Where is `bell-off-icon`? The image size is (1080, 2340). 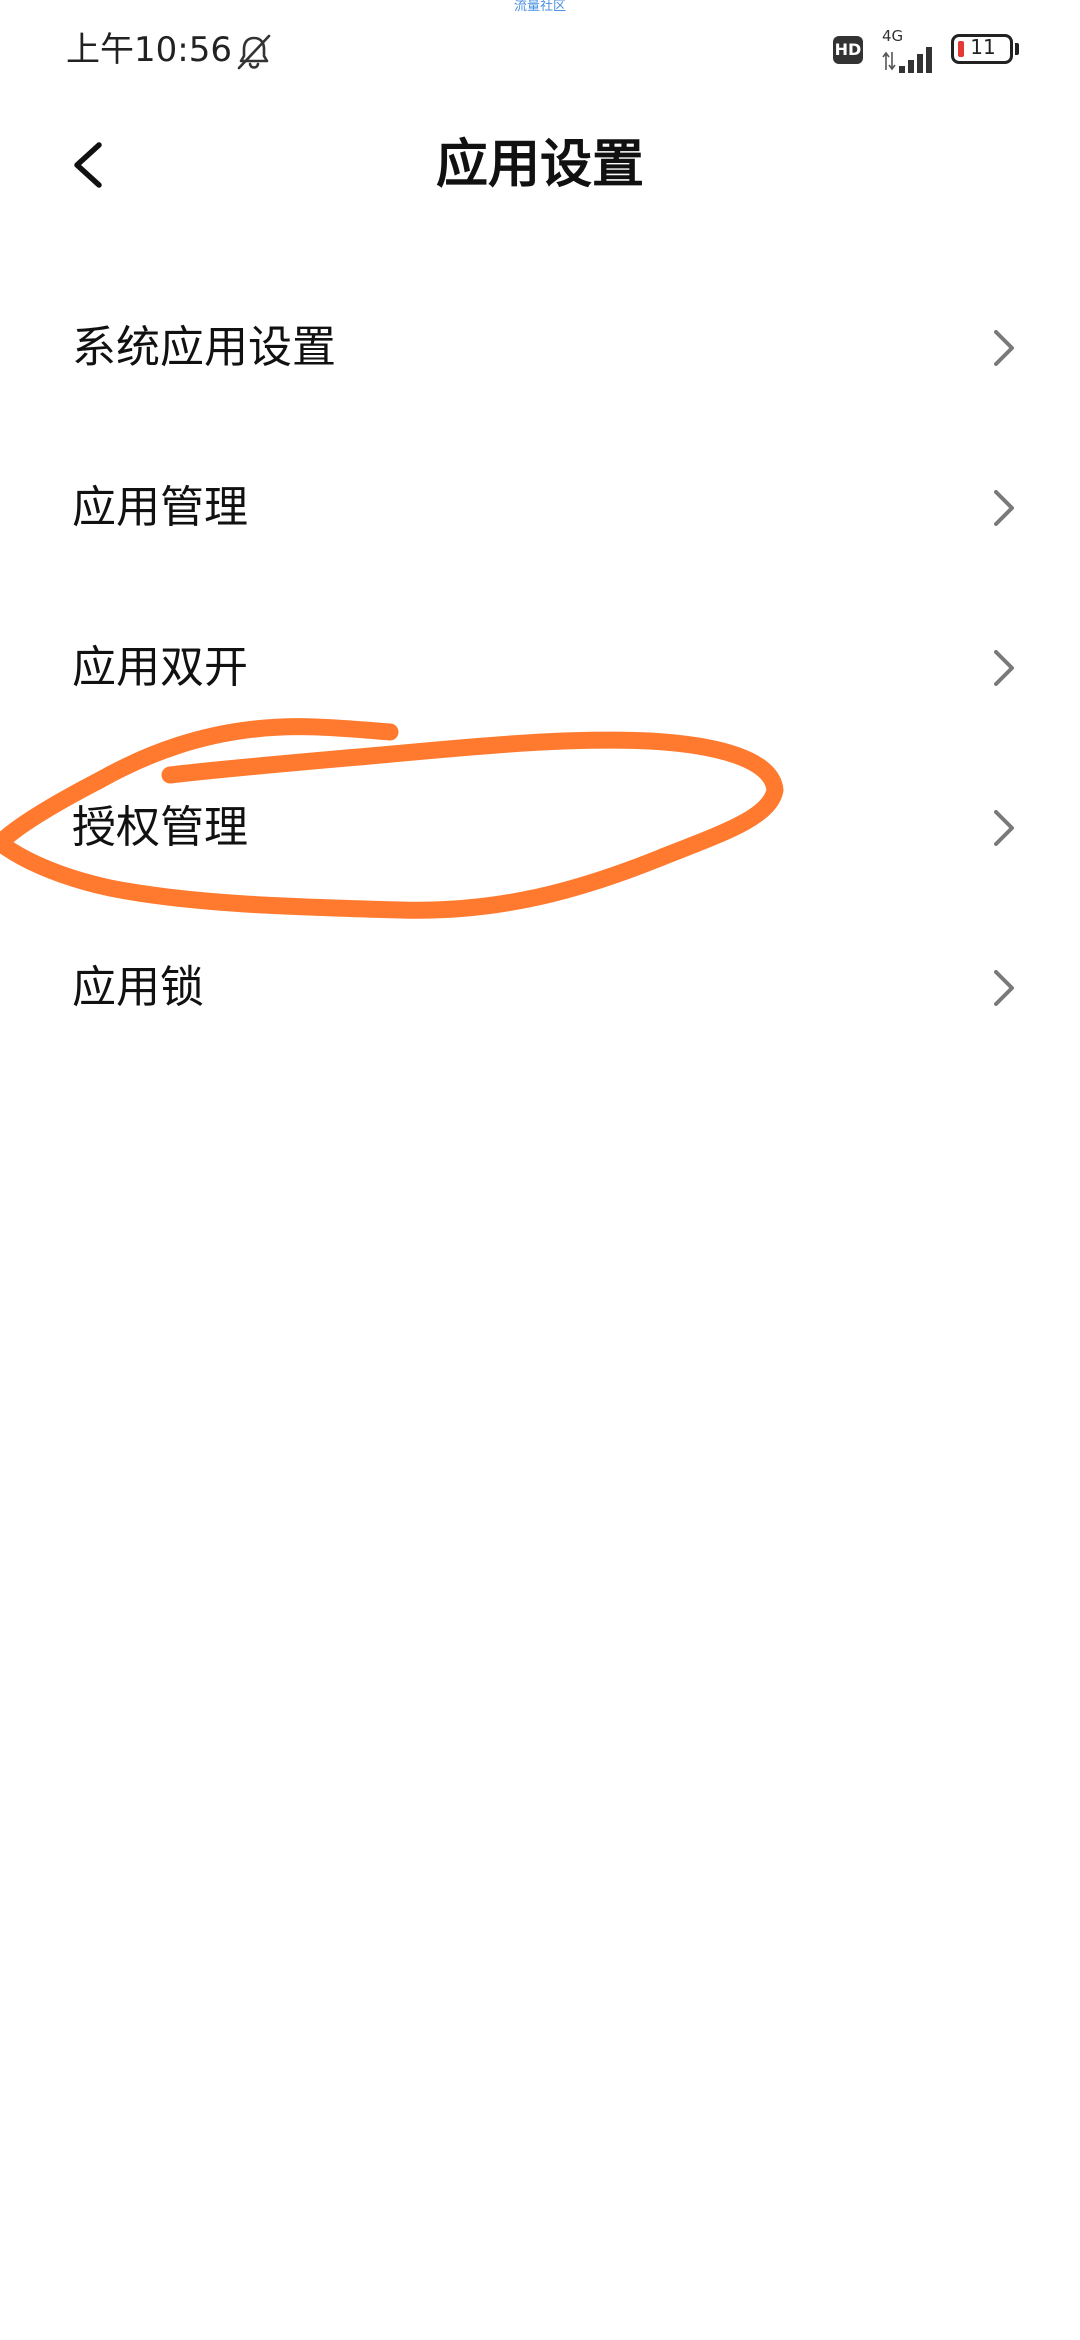 bell-off-icon is located at coordinates (254, 52).